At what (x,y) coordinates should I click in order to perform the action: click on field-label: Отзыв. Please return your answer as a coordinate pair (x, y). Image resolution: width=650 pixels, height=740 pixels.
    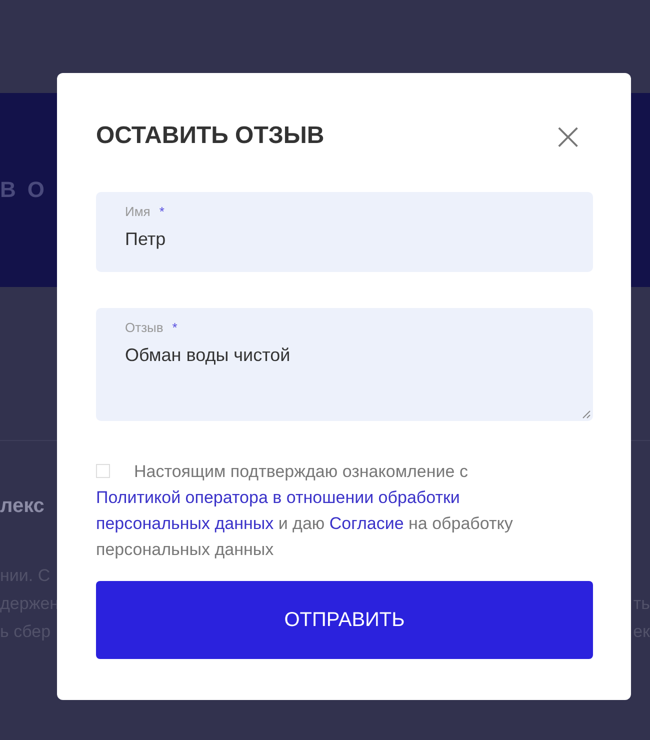
    Looking at the image, I should click on (144, 327).